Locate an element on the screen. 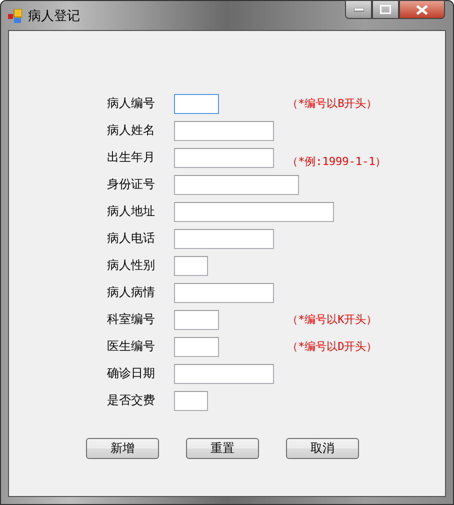  field-label: 病人电话 is located at coordinates (131, 238).